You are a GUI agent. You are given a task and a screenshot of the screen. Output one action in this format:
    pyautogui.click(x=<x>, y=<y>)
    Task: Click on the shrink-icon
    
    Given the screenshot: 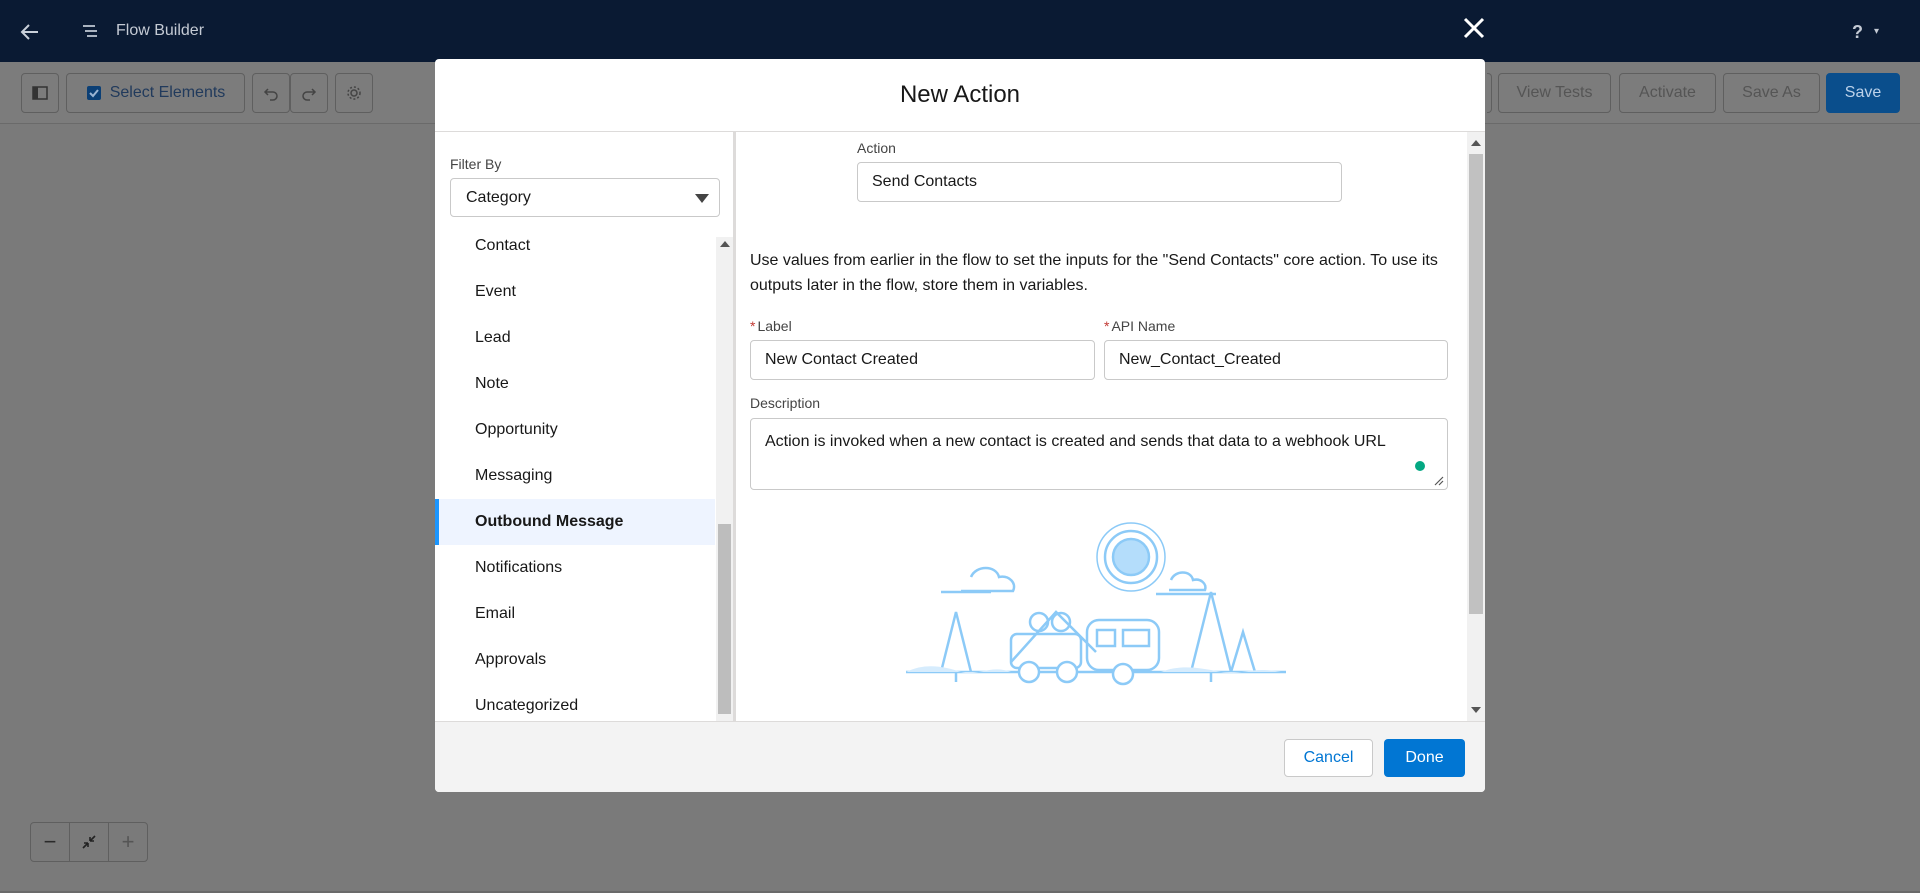 What is the action you would take?
    pyautogui.click(x=89, y=842)
    